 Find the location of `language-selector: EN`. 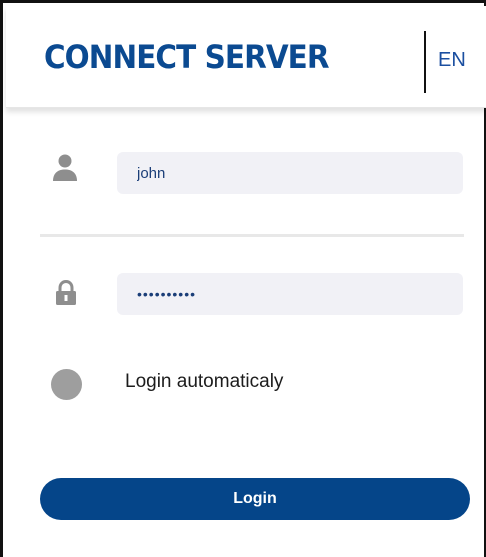

language-selector: EN is located at coordinates (452, 60).